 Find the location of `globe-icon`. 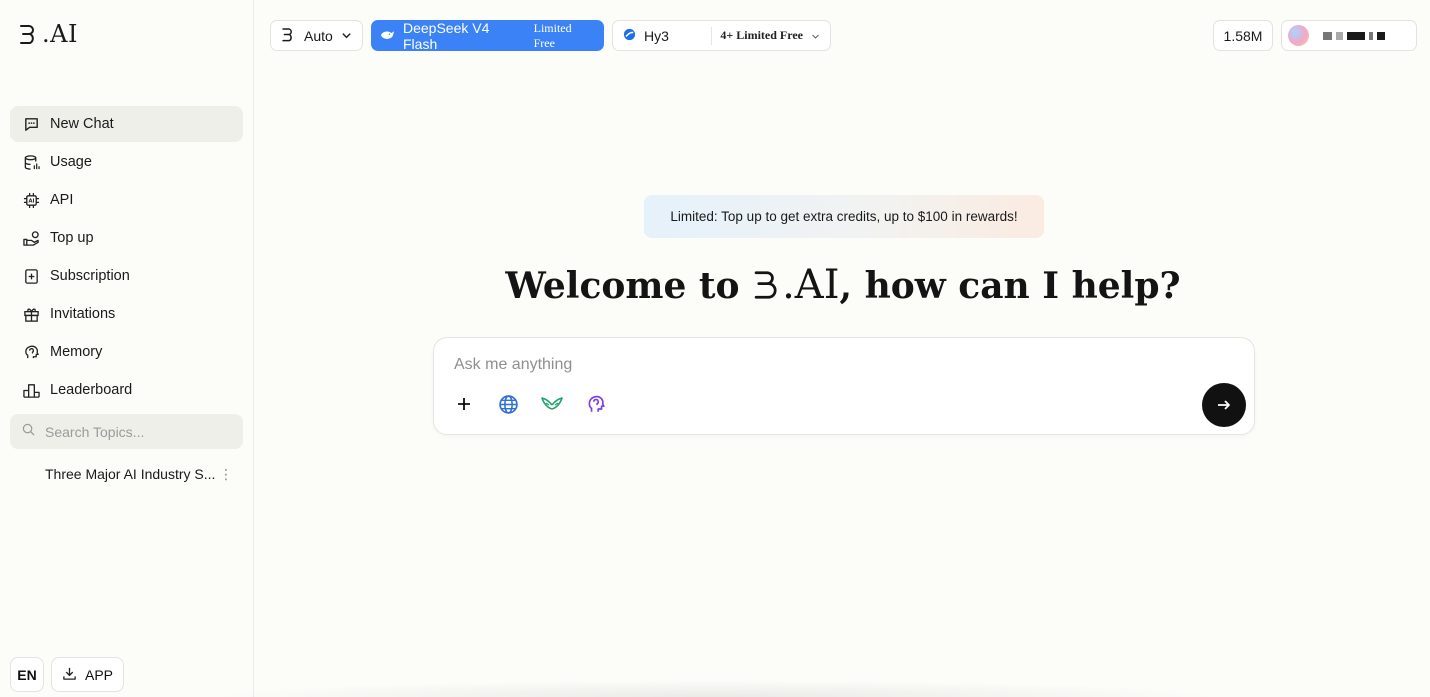

globe-icon is located at coordinates (508, 404).